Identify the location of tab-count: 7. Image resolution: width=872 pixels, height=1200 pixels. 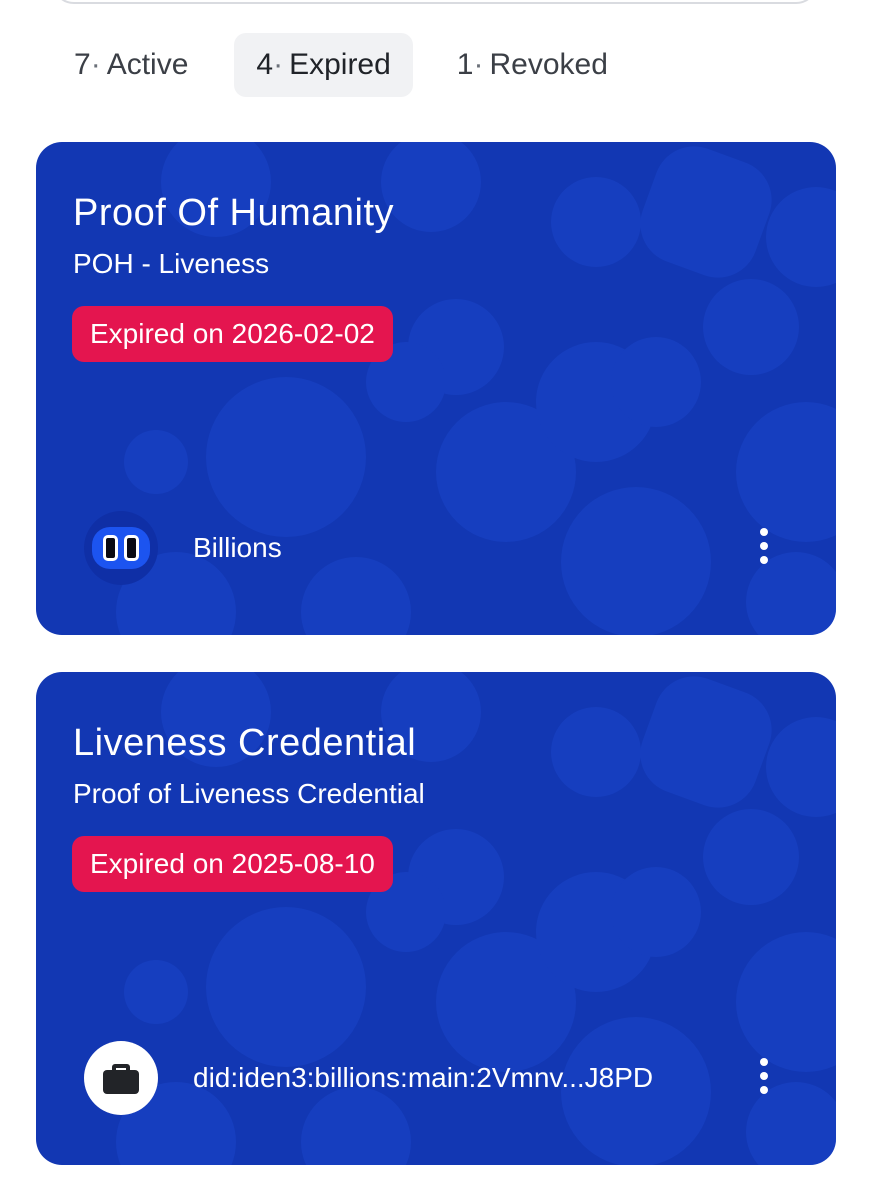
(82, 64).